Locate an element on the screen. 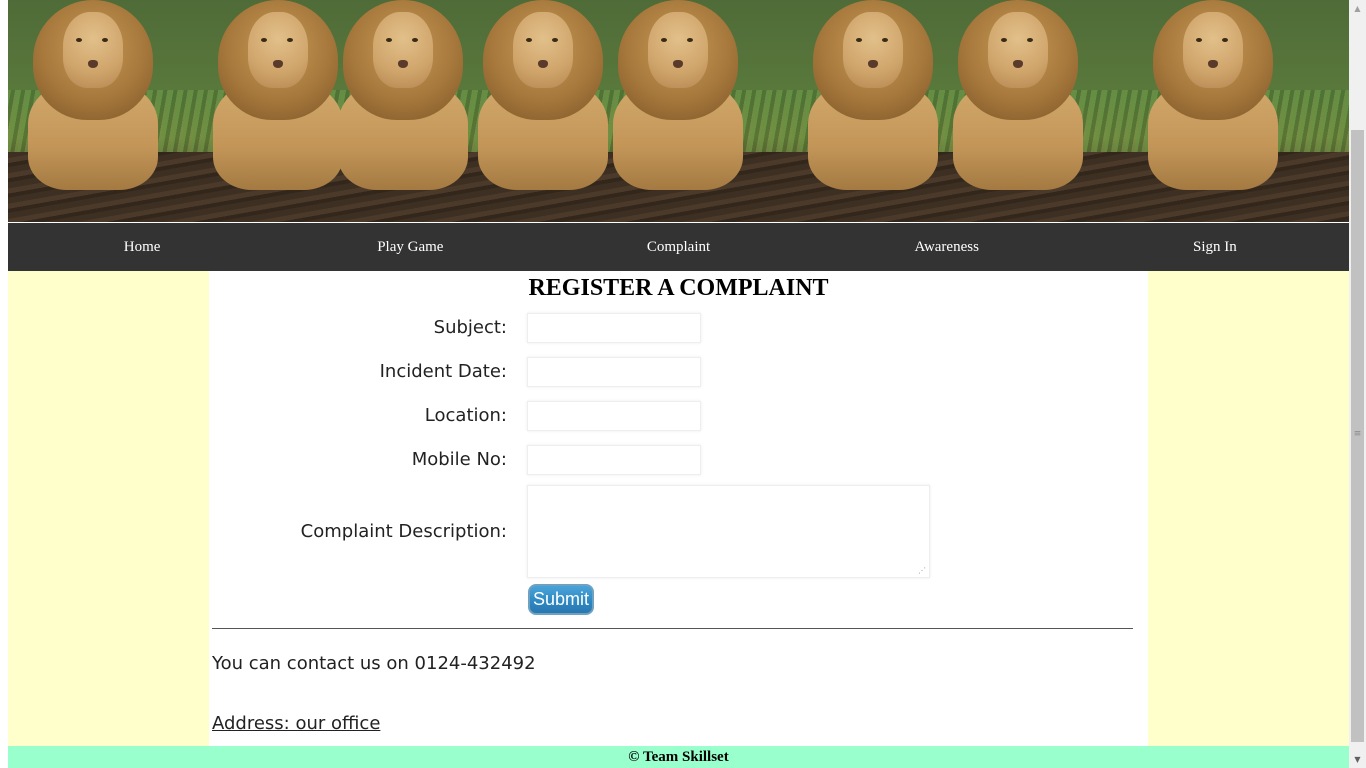  section-divider is located at coordinates (672, 628).